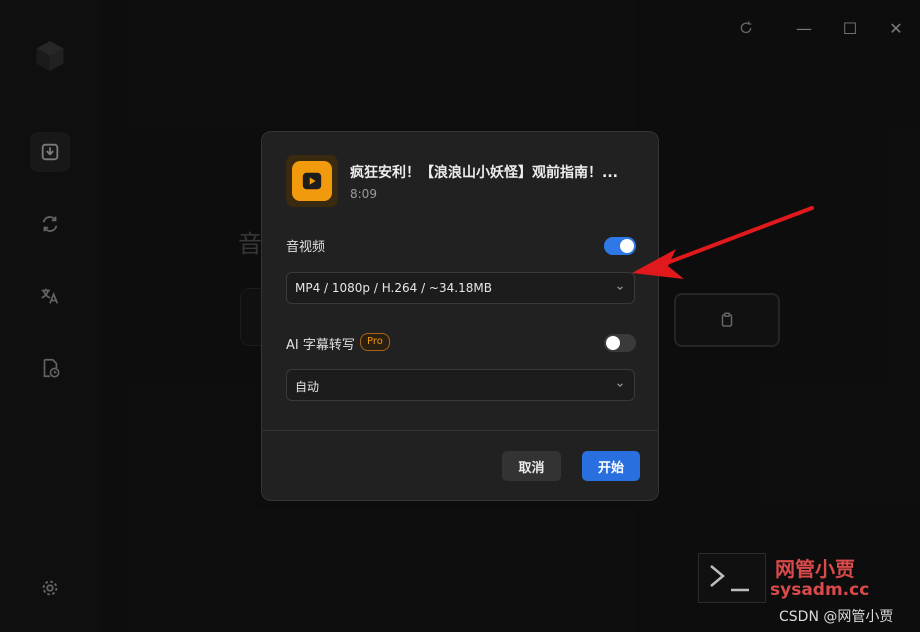 Image resolution: width=920 pixels, height=632 pixels. I want to click on format-select-value: MP4 / 1080p / H.264 / ~34.18MB, so click(393, 288).